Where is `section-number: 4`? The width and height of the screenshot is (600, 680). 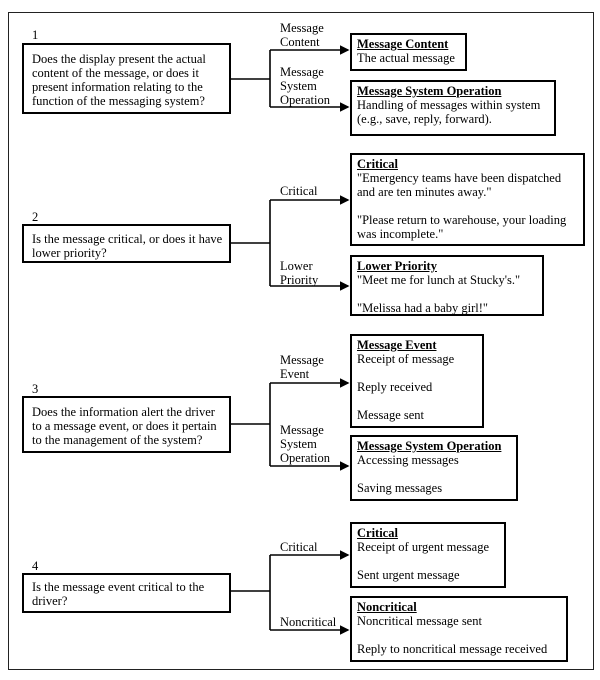 section-number: 4 is located at coordinates (35, 566).